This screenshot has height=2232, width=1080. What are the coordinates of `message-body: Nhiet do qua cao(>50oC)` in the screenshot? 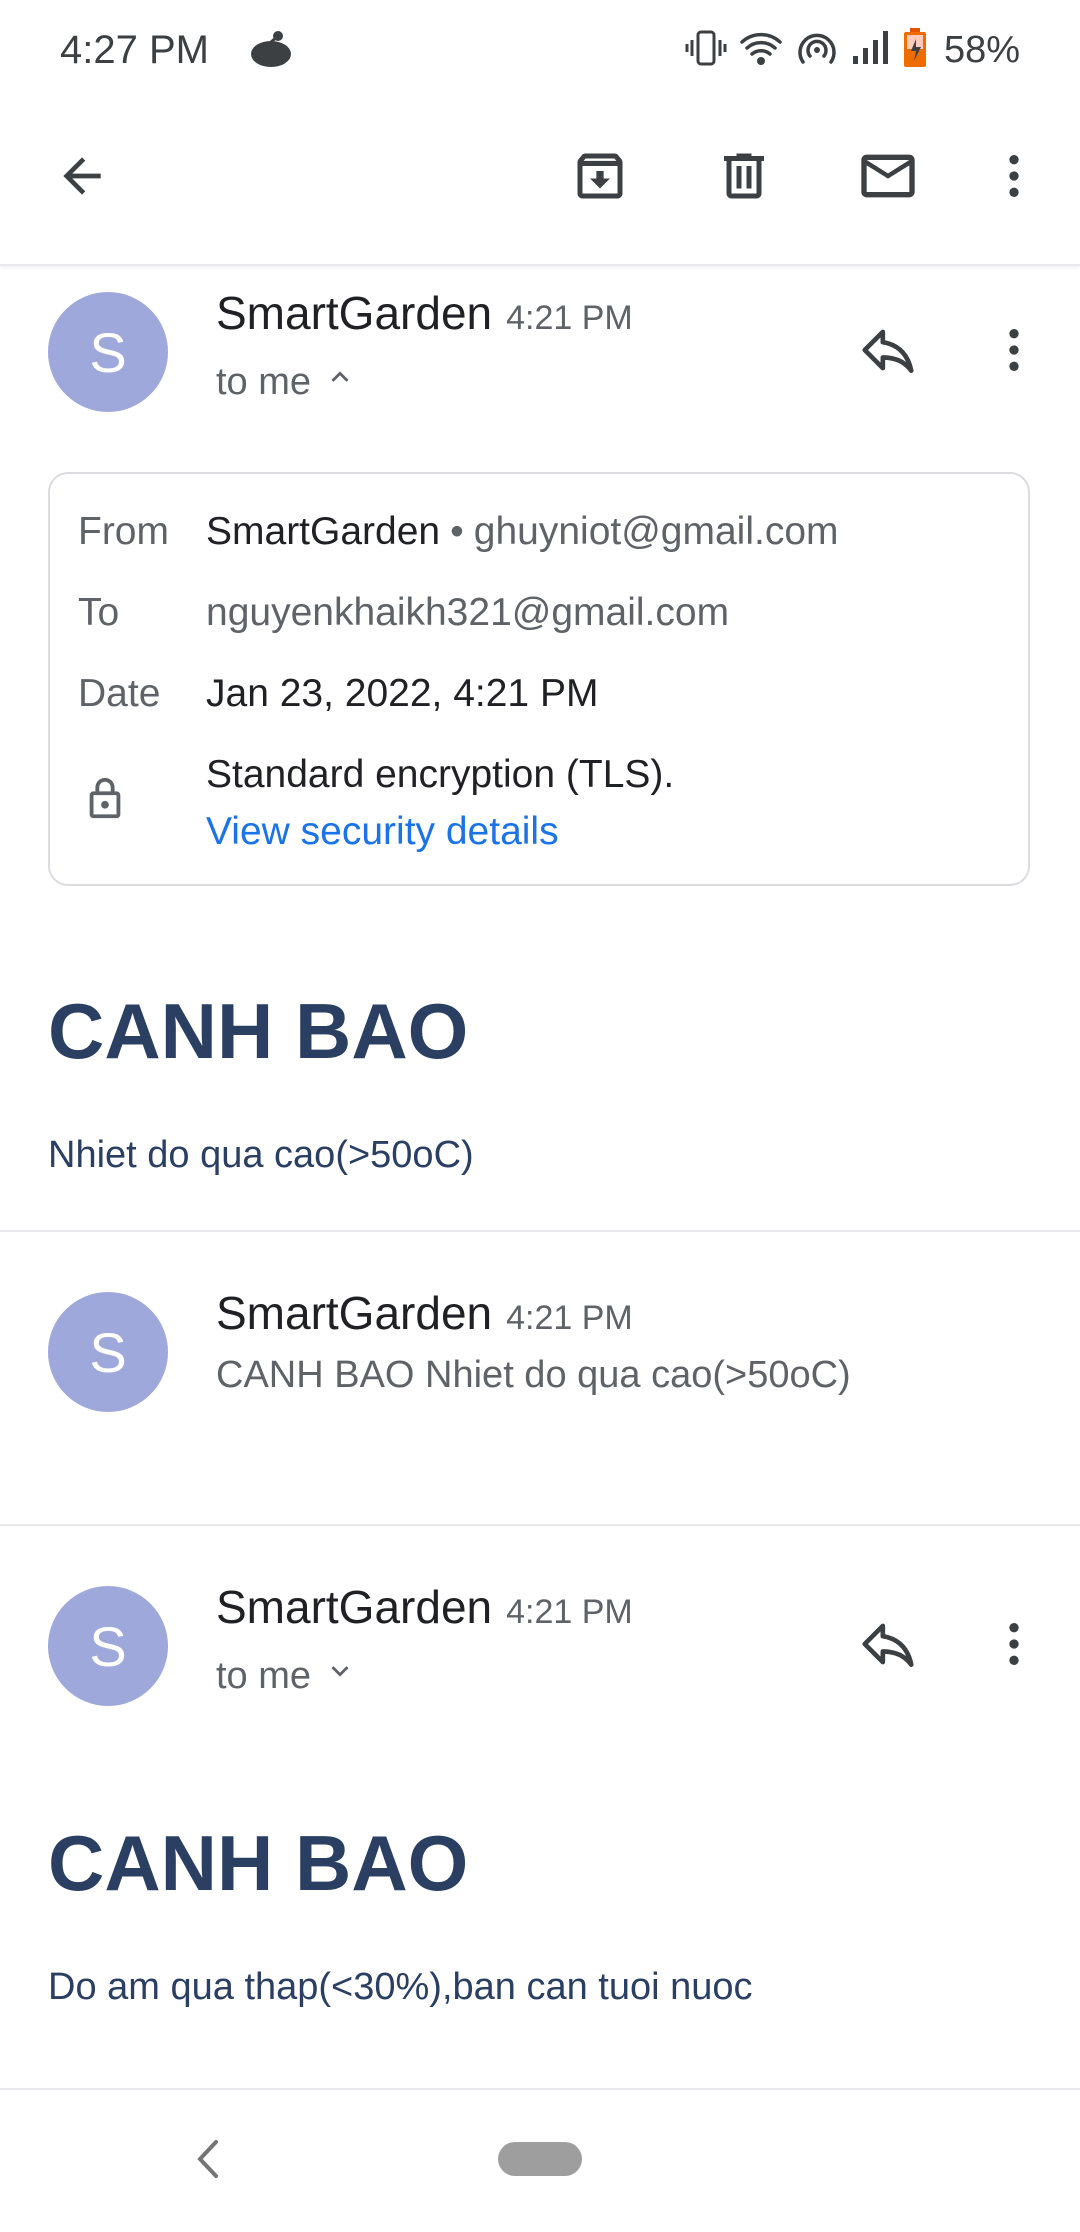 It's located at (261, 1155).